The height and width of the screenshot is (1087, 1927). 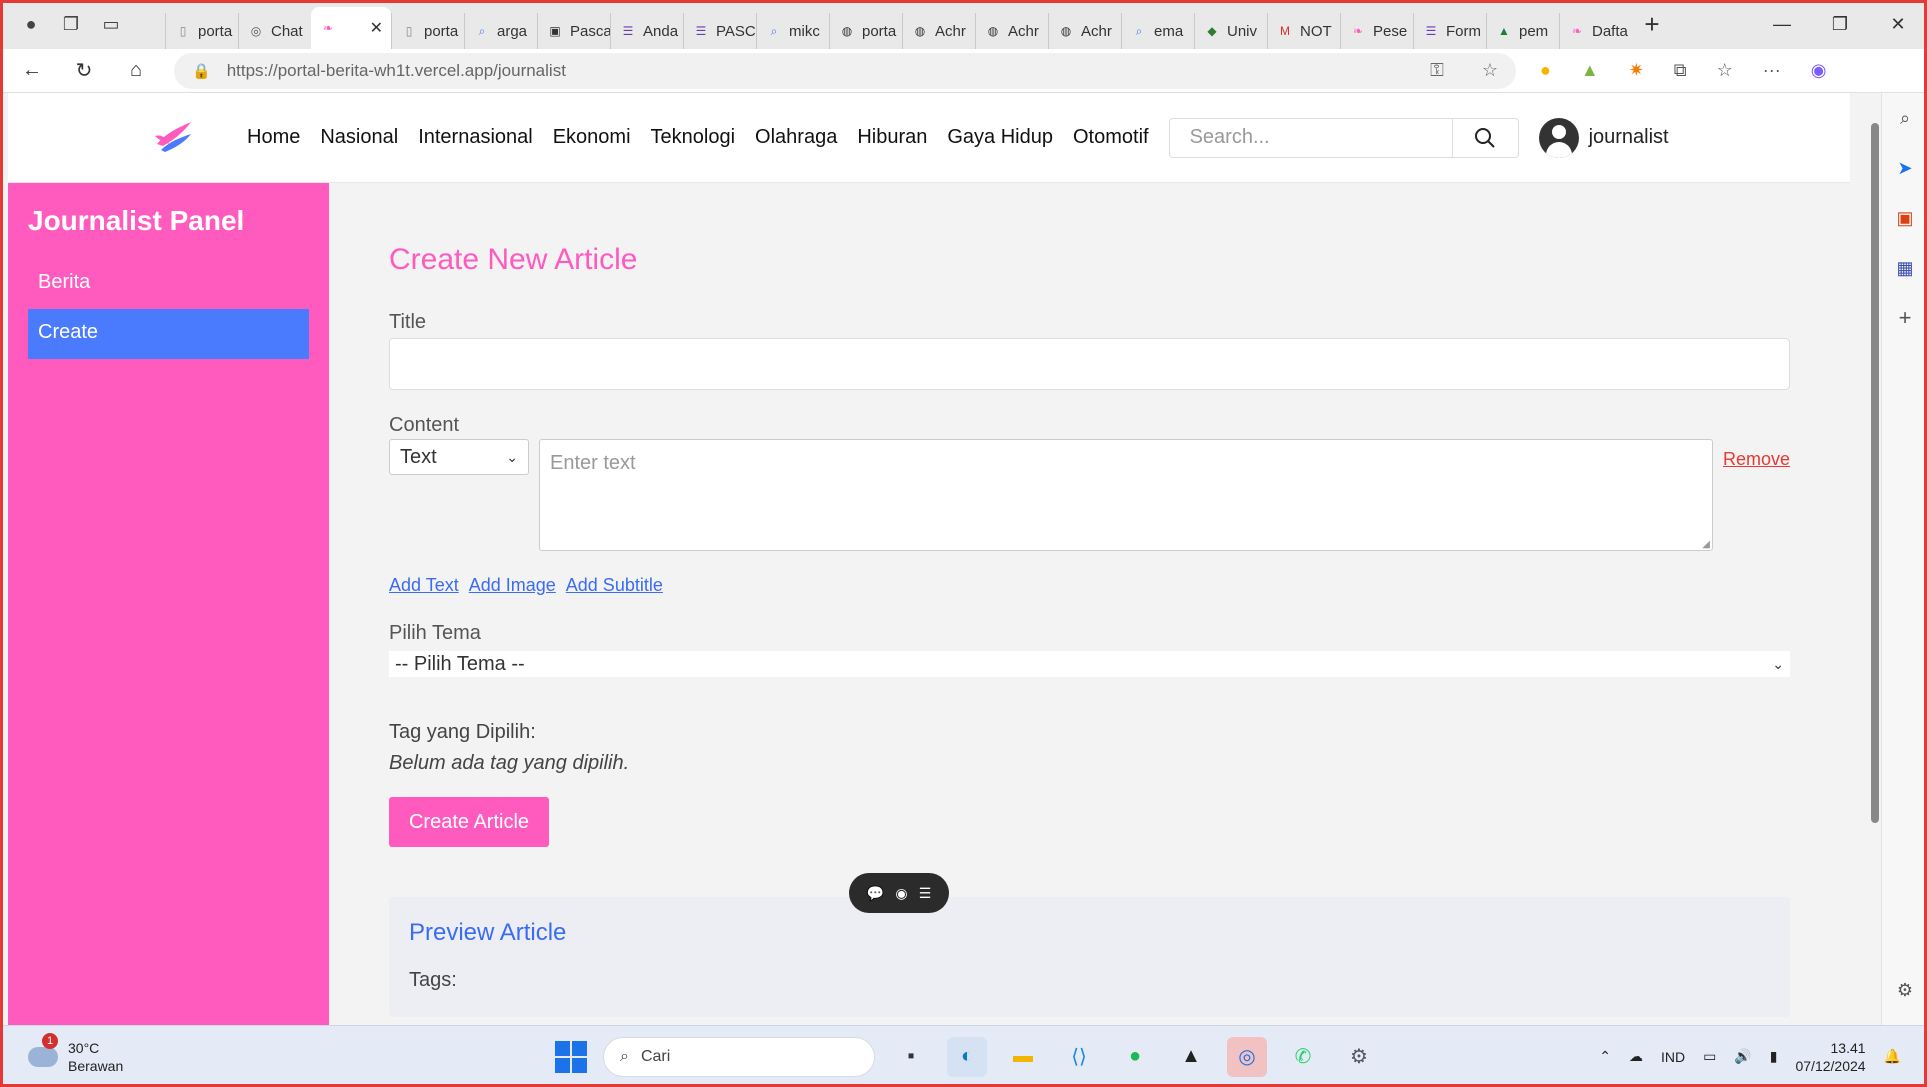 I want to click on browser-tab: ▲ pem, so click(x=1522, y=31).